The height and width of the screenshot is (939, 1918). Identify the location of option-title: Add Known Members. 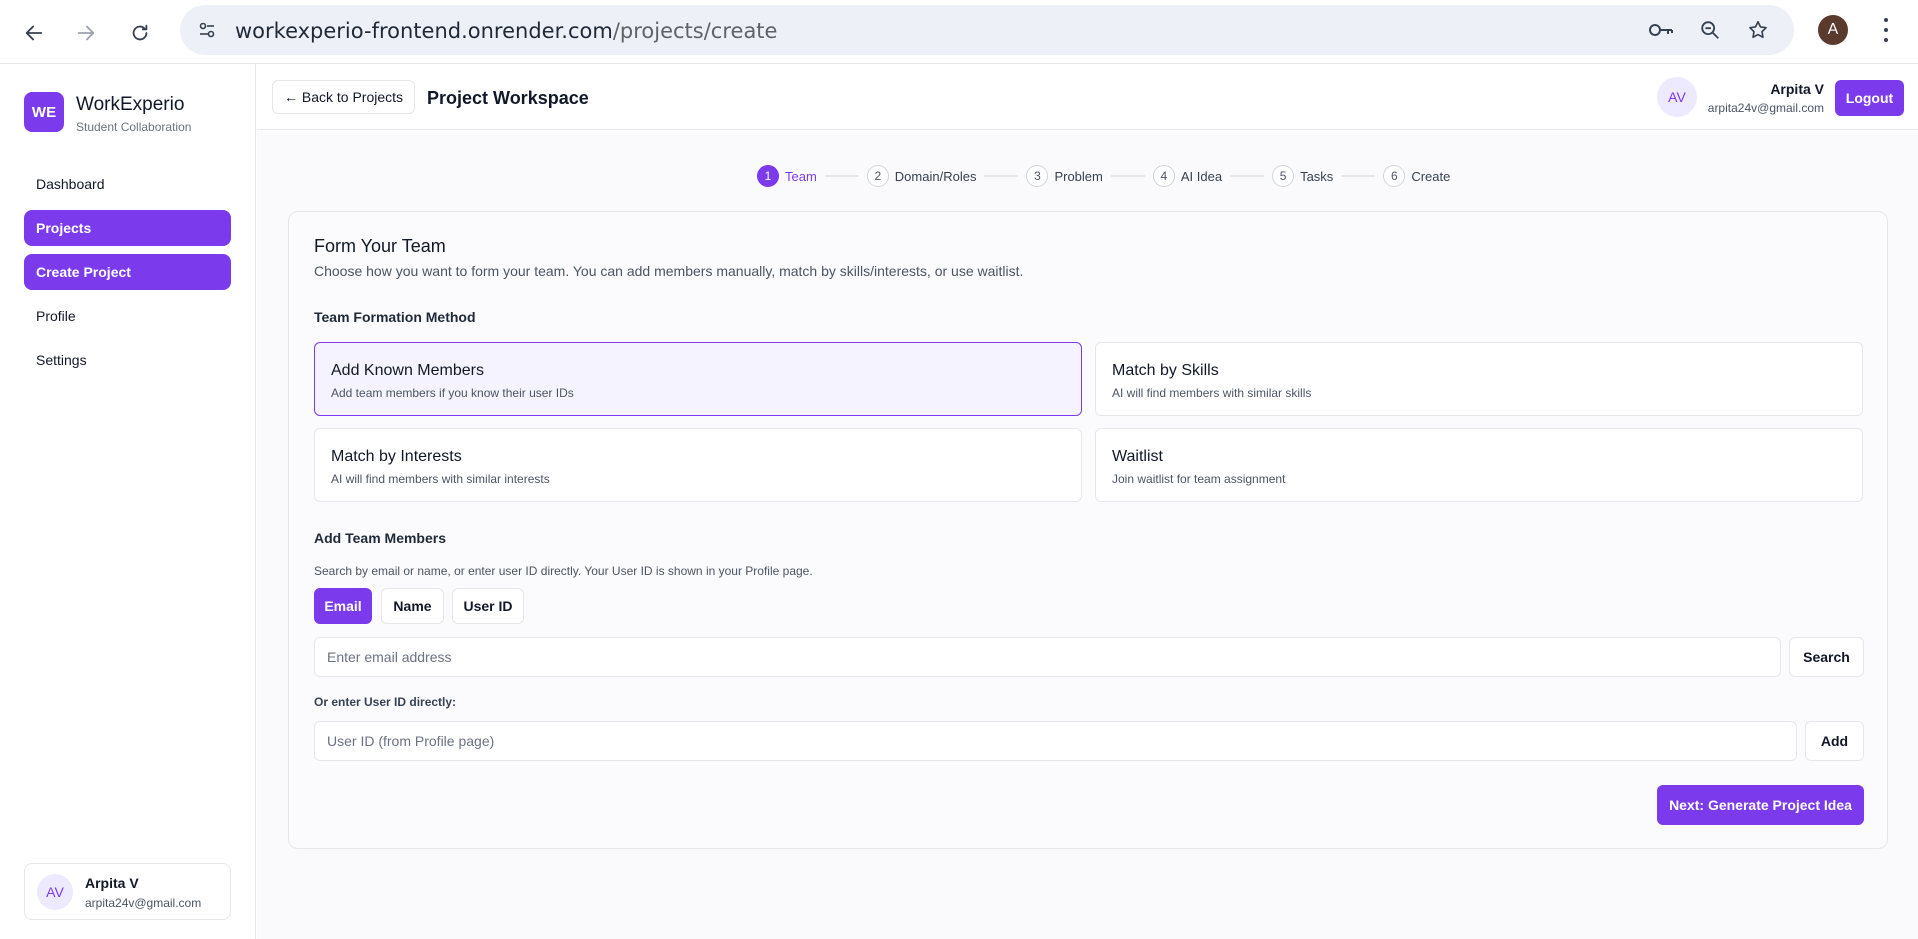
(407, 370).